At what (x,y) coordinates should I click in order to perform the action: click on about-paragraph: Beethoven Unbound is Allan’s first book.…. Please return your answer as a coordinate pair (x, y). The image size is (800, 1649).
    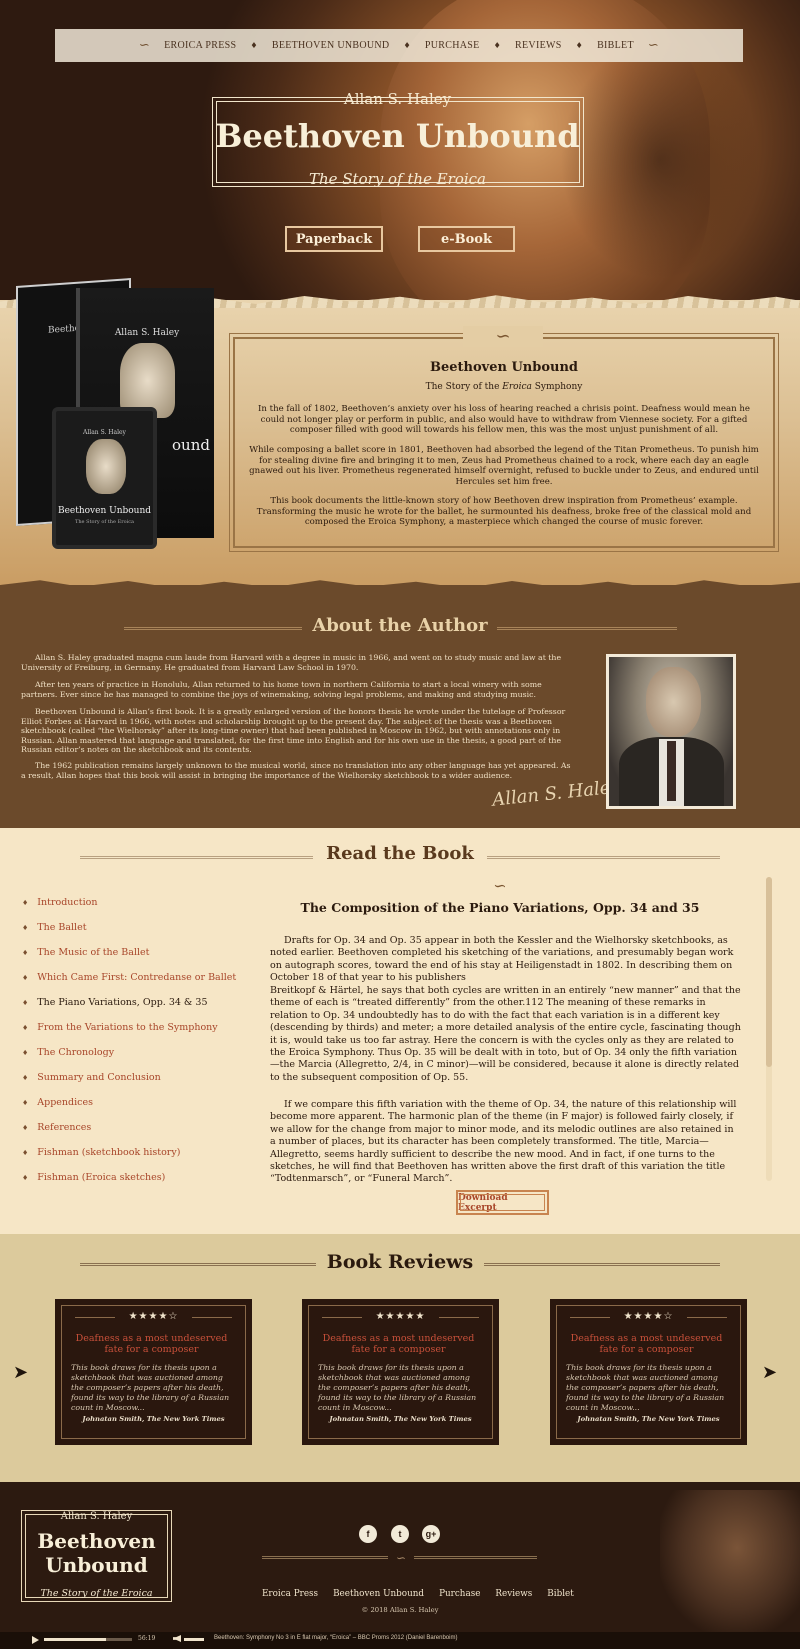
    Looking at the image, I should click on (293, 731).